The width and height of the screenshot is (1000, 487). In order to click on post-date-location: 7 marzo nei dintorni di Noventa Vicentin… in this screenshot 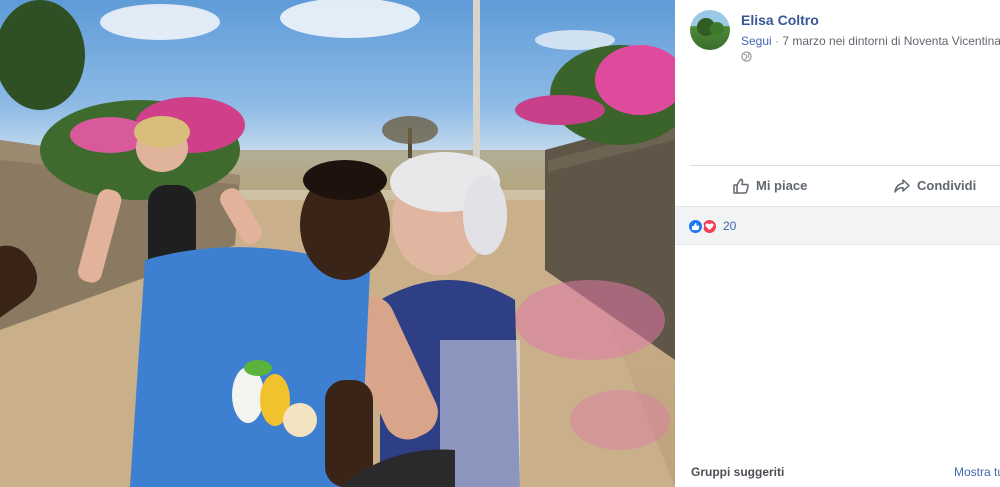, I will do `click(891, 41)`.